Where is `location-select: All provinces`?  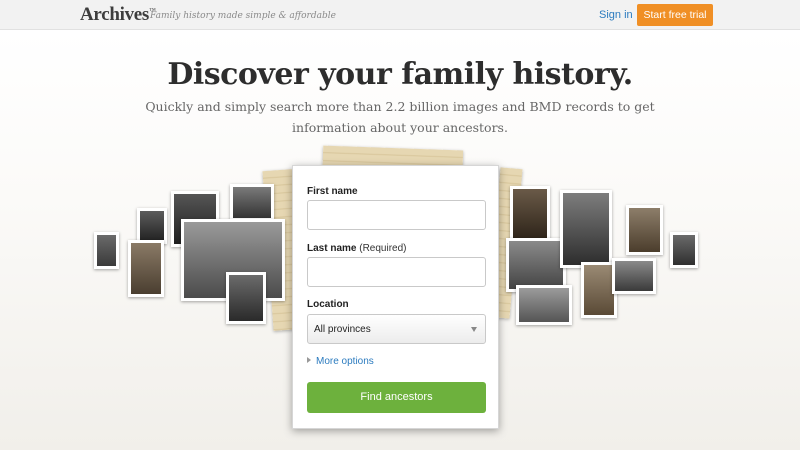 location-select: All provinces is located at coordinates (396, 329).